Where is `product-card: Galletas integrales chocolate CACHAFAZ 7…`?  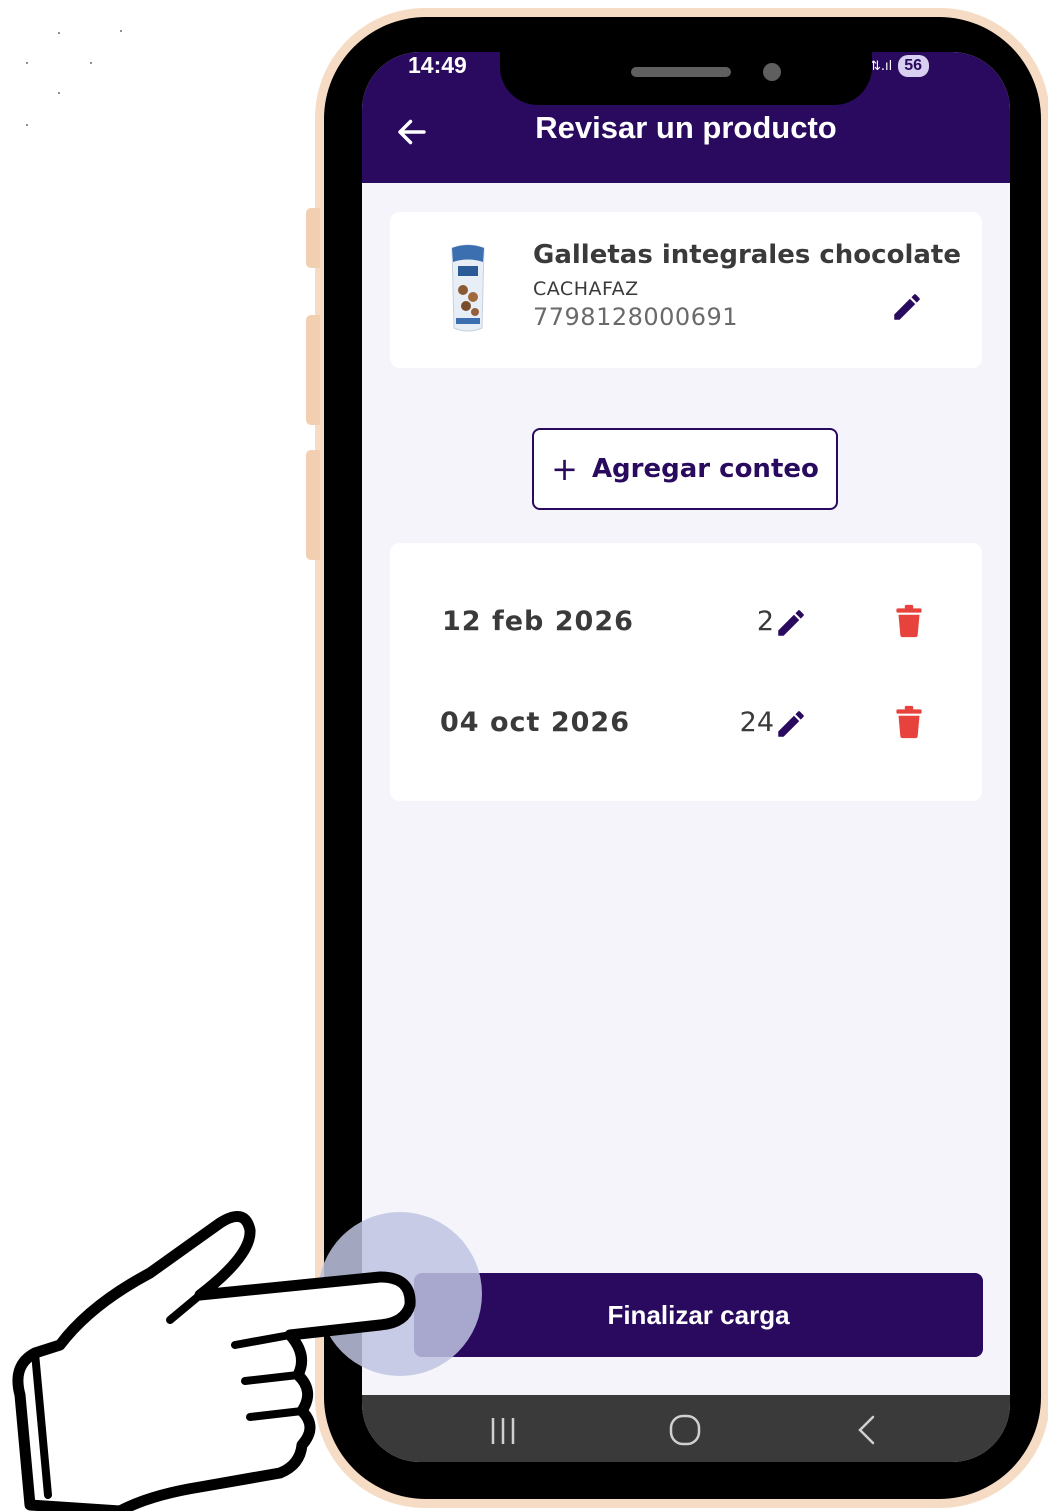 product-card: Galletas integrales chocolate CACHAFAZ 7… is located at coordinates (686, 290).